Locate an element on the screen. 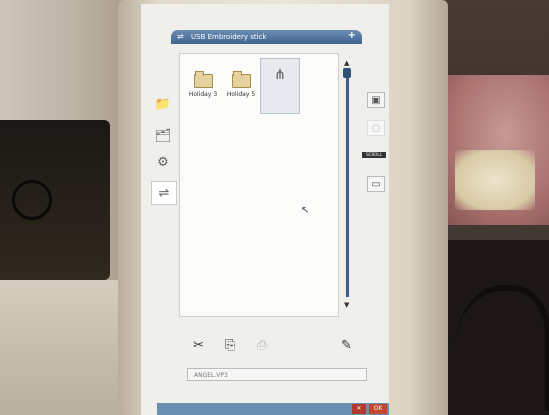 This screenshot has height=415, width=549. folder-button: 📁 is located at coordinates (163, 104).